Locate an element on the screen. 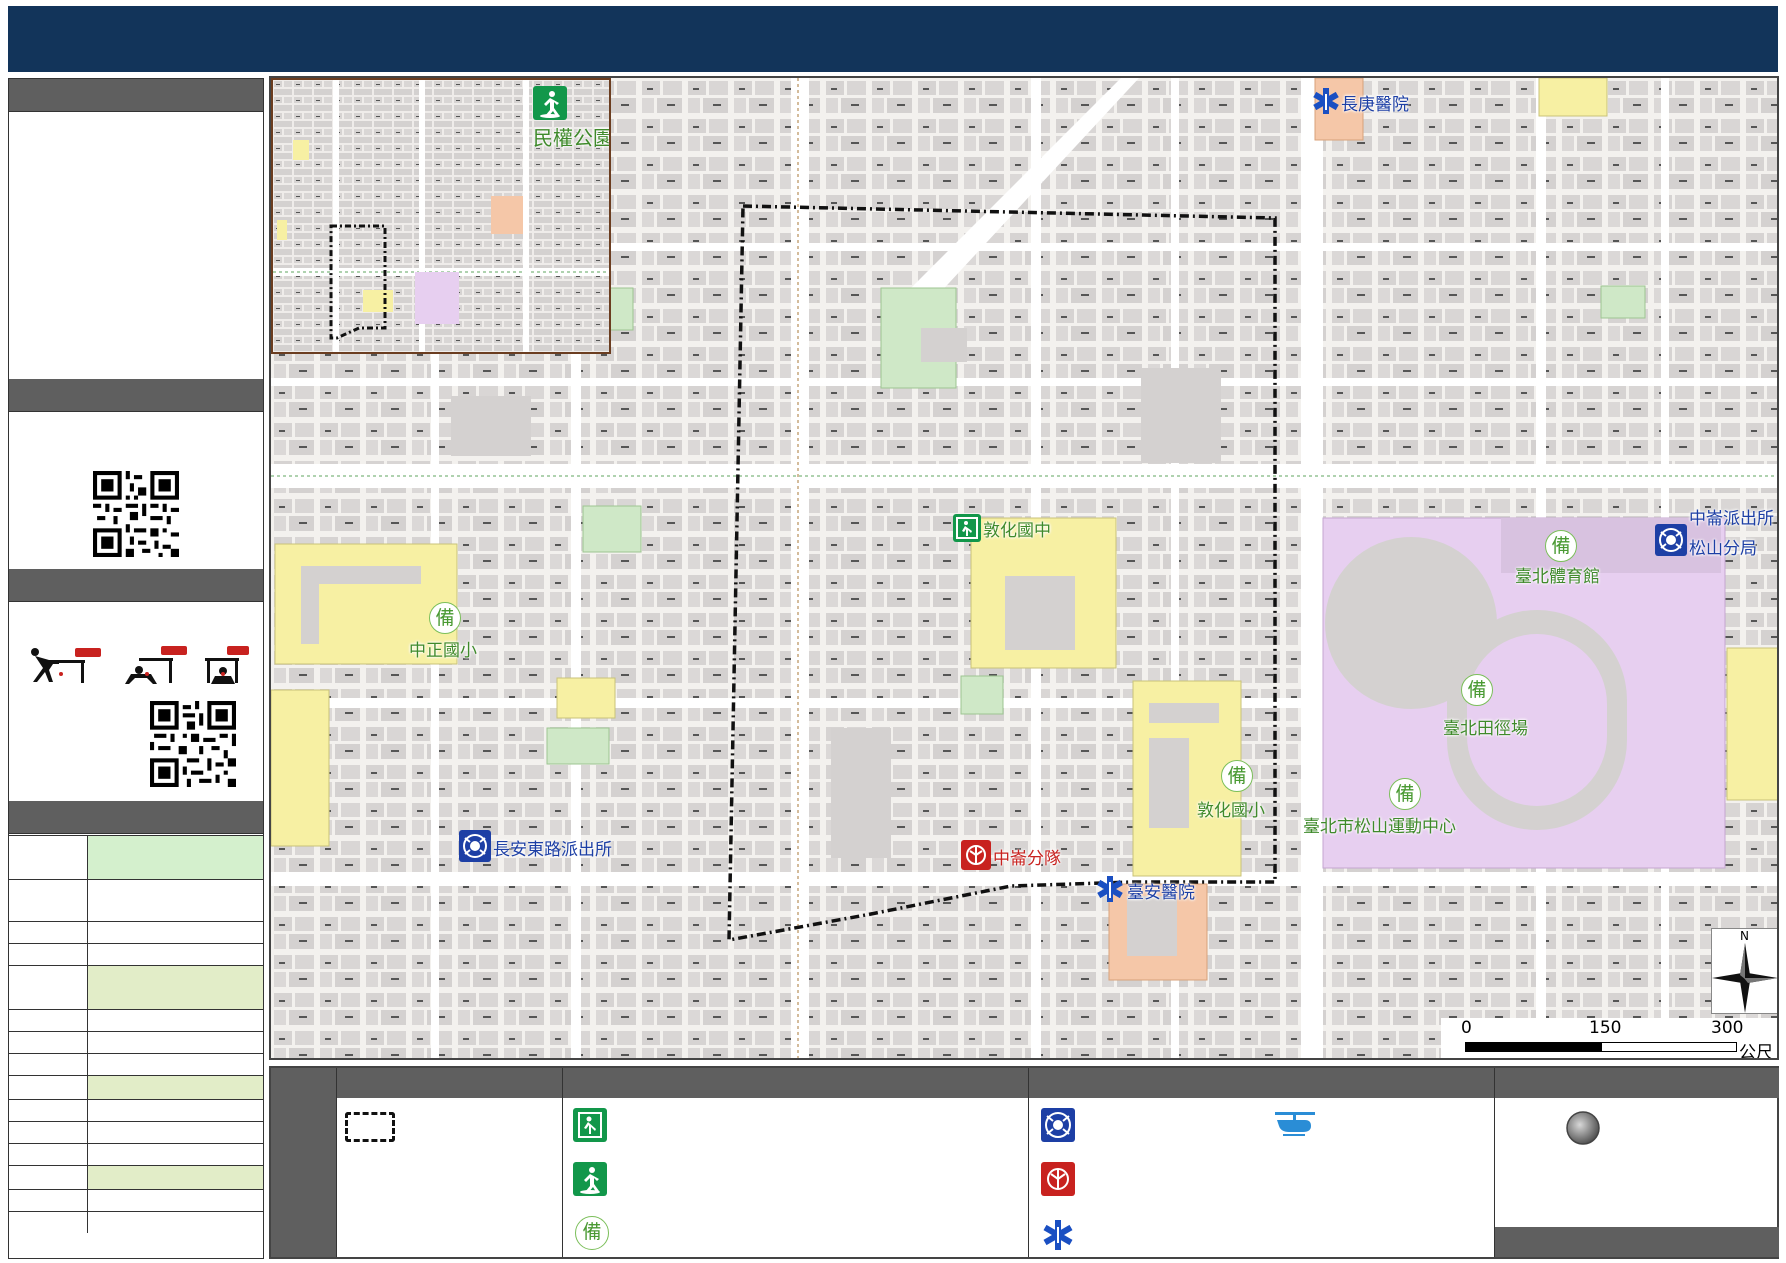  scale-bar: 0 150 300 公尺 is located at coordinates (1609, 1039).